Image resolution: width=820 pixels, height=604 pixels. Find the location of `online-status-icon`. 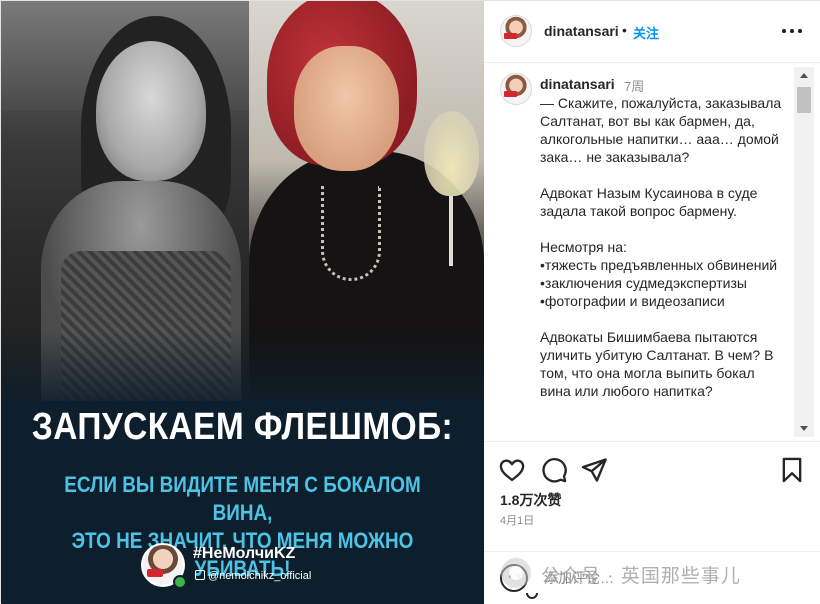

online-status-icon is located at coordinates (180, 582).